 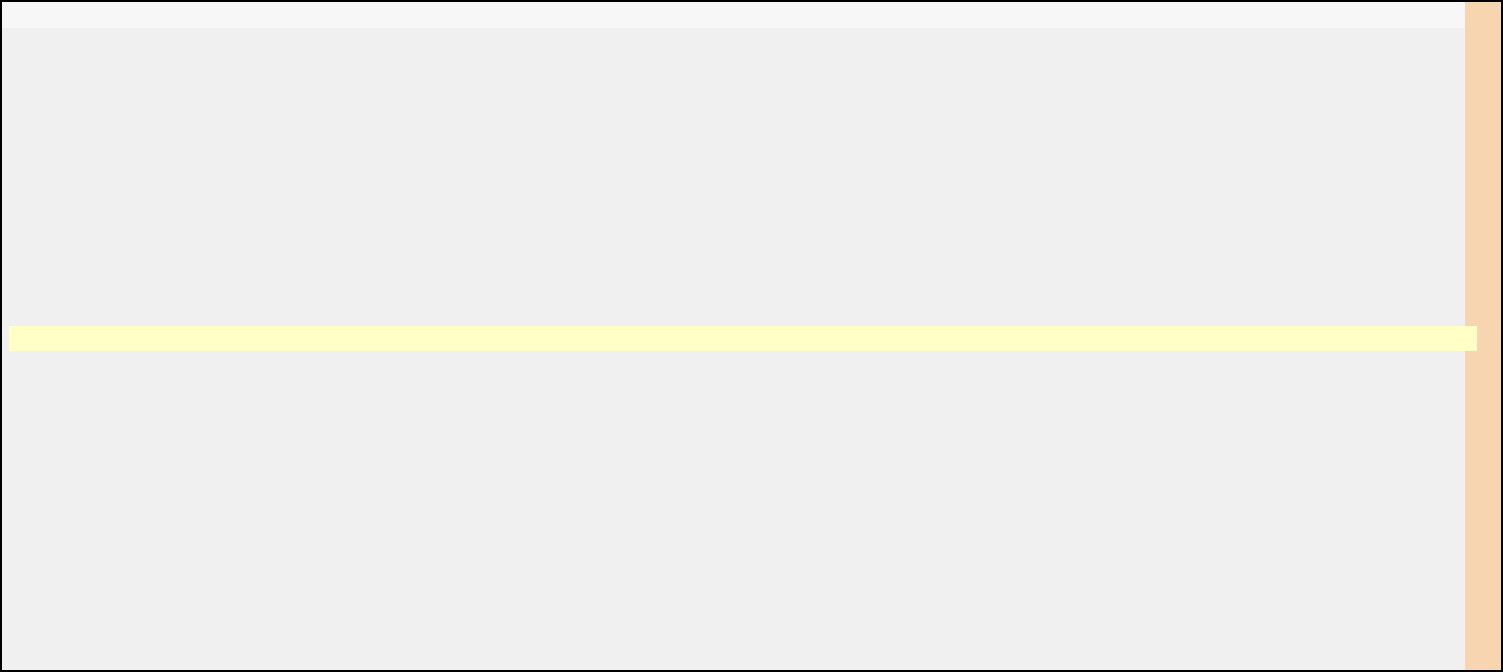 I want to click on title-bar, so click(x=733, y=15).